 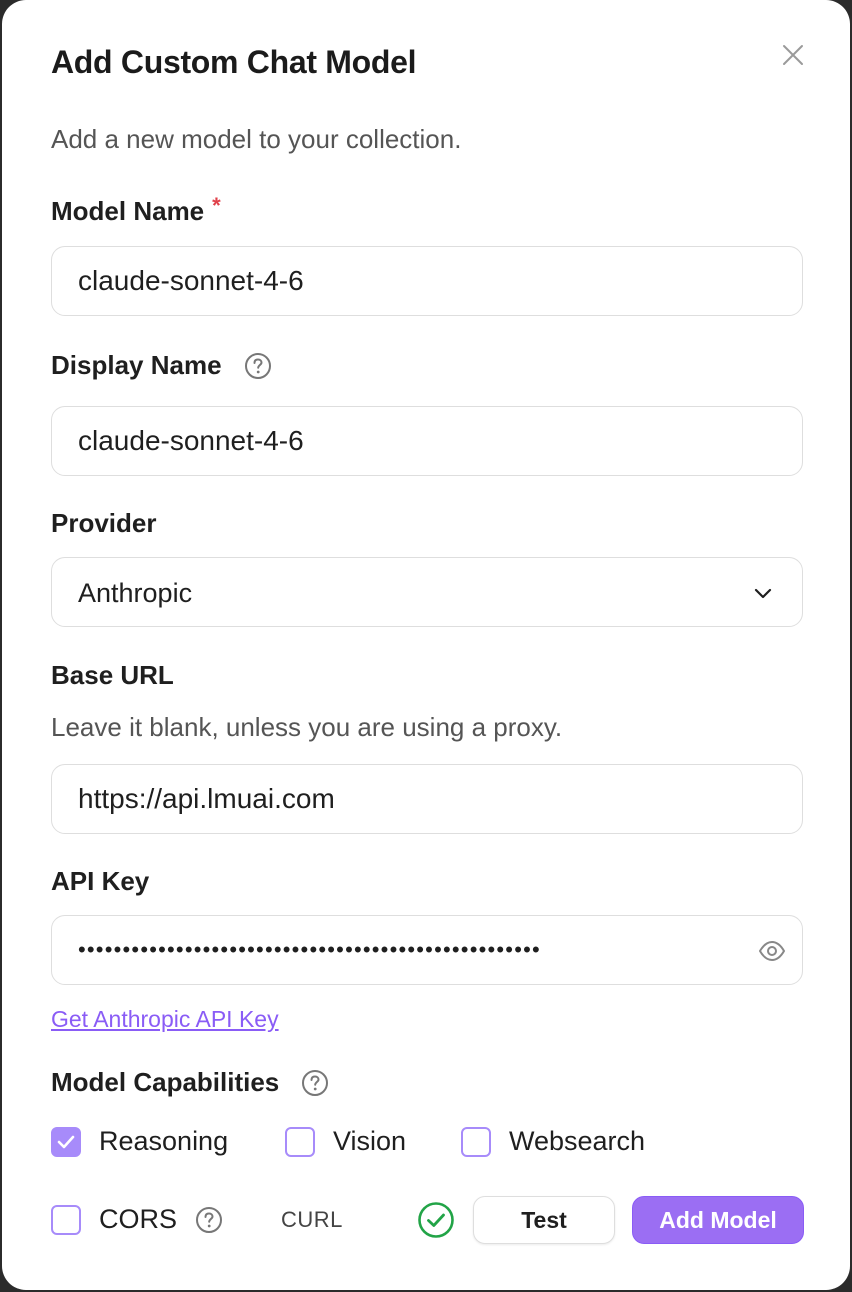 I want to click on close-icon, so click(x=793, y=55).